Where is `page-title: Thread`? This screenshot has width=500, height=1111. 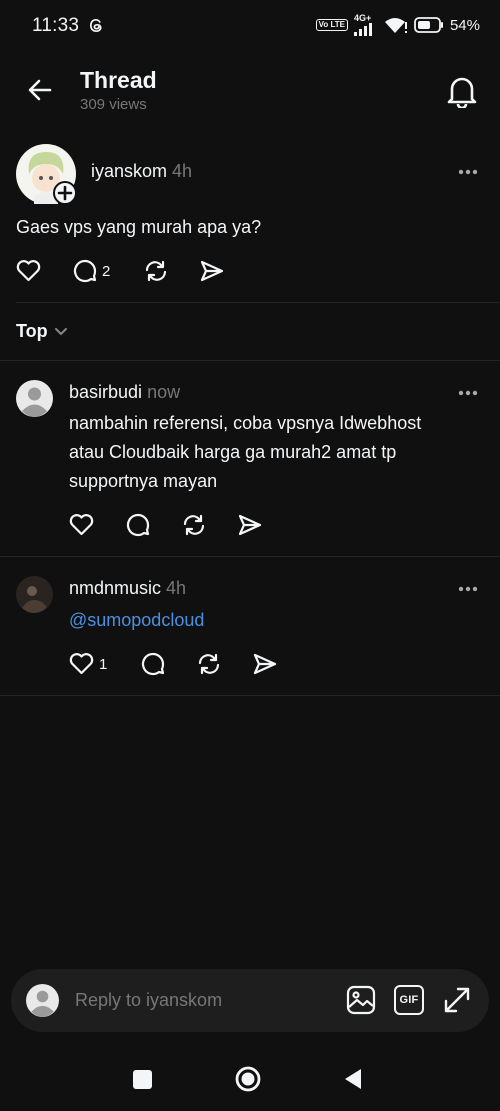 page-title: Thread is located at coordinates (118, 80).